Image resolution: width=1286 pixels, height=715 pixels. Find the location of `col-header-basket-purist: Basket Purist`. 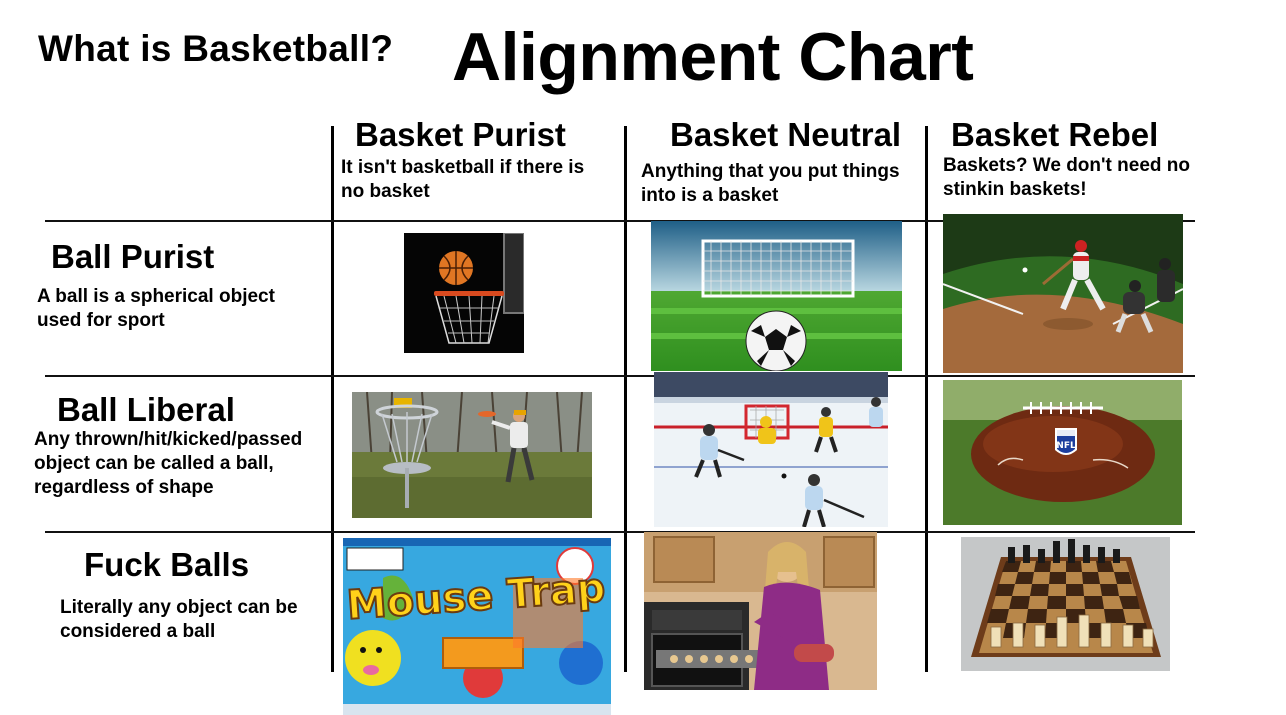

col-header-basket-purist: Basket Purist is located at coordinates (460, 134).